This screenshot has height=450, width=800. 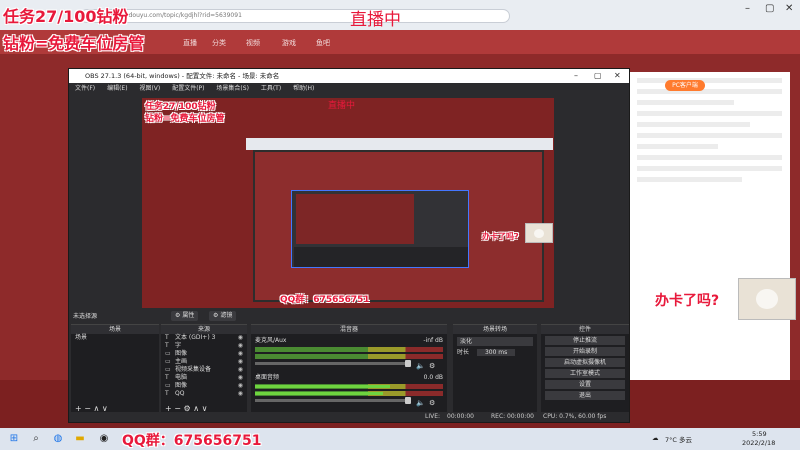 What do you see at coordinates (115, 338) in the screenshot?
I see `scene-item: 场景` at bounding box center [115, 338].